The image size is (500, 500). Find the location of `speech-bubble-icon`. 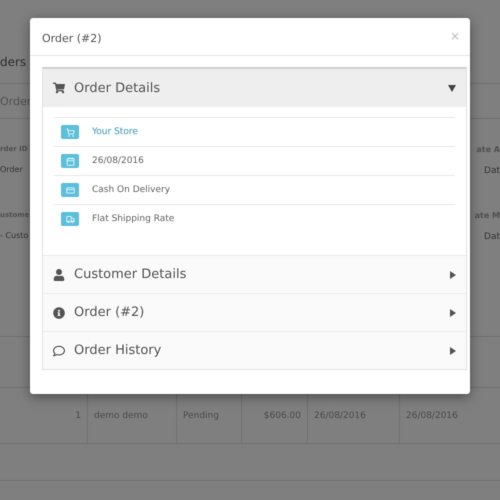

speech-bubble-icon is located at coordinates (59, 350).